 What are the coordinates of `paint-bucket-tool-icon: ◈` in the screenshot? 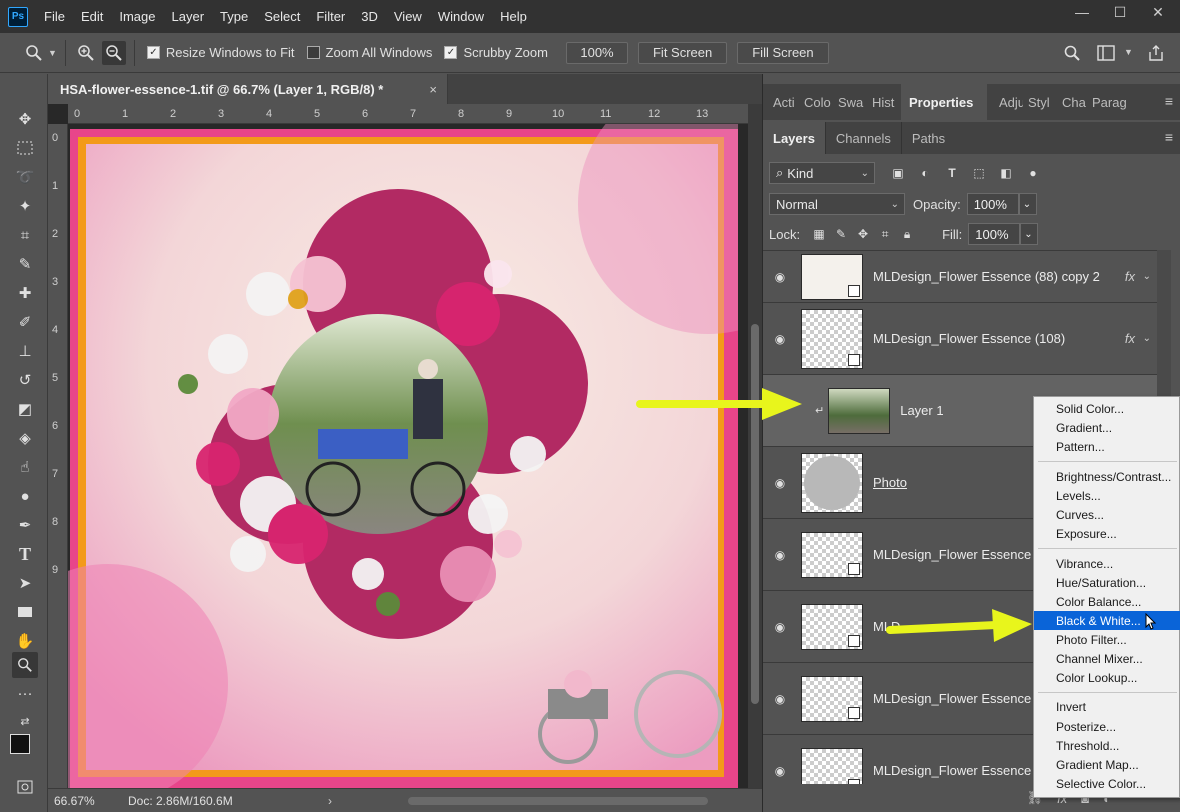 It's located at (25, 438).